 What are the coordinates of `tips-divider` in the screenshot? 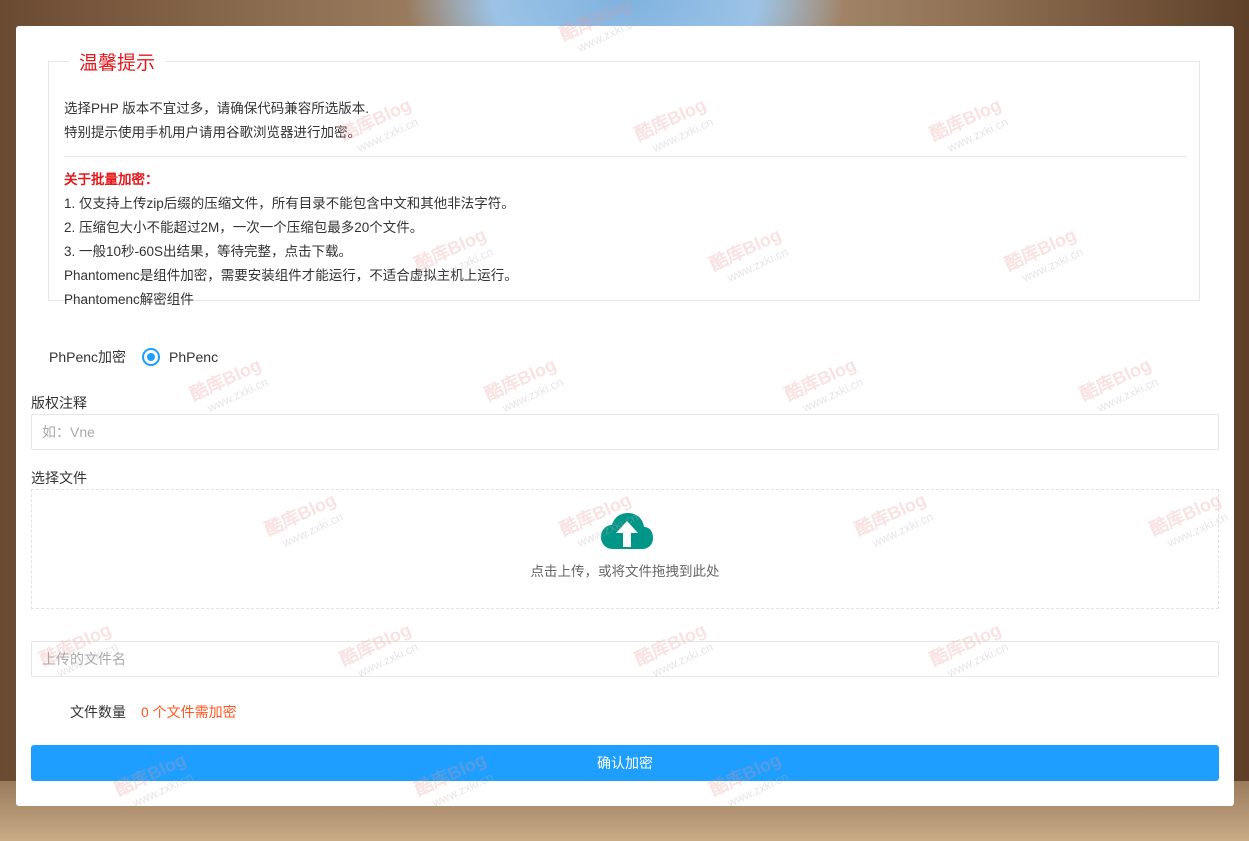 It's located at (625, 156).